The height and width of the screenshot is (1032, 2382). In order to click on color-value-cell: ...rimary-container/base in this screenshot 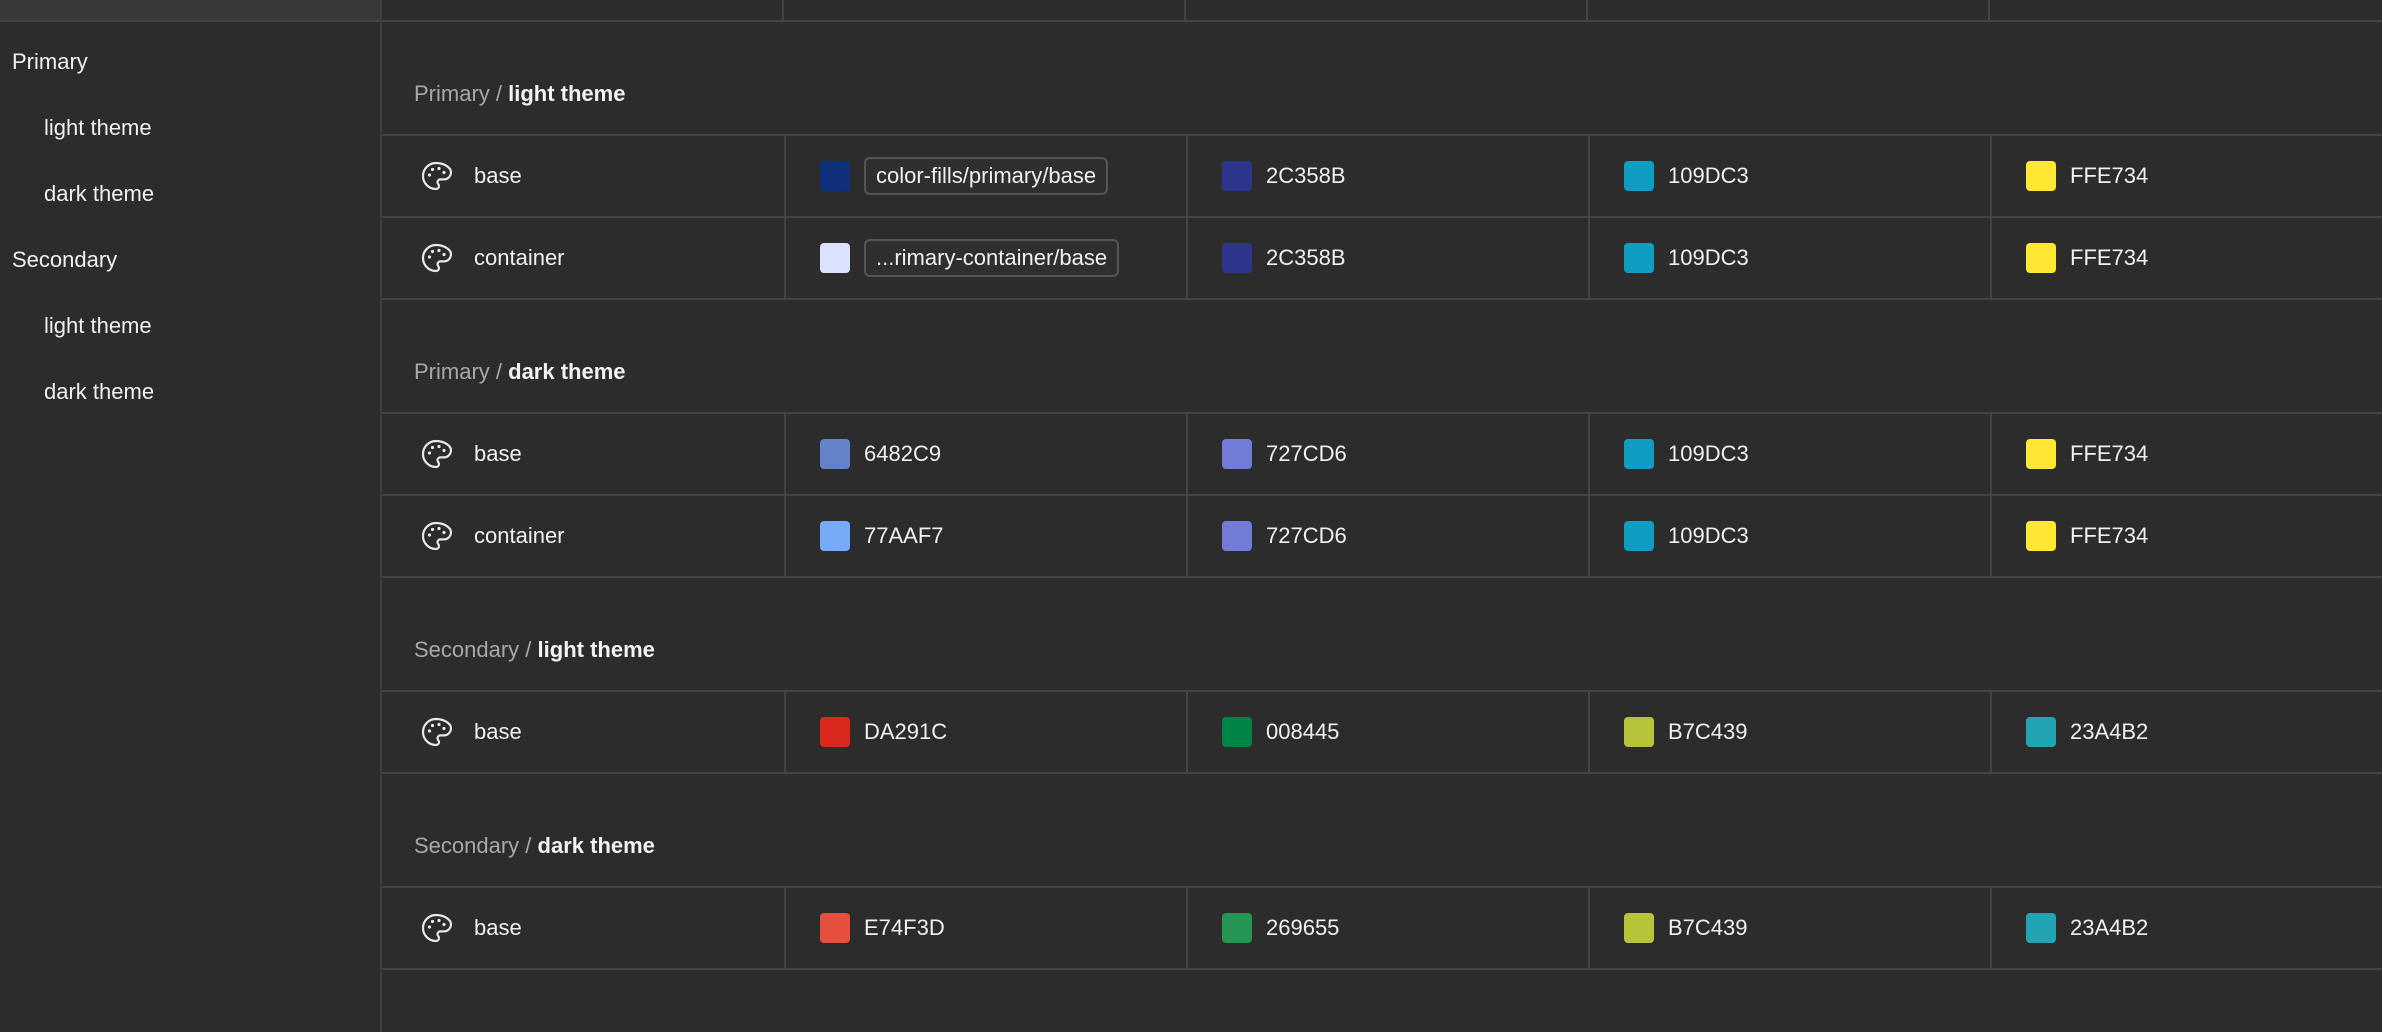, I will do `click(985, 258)`.